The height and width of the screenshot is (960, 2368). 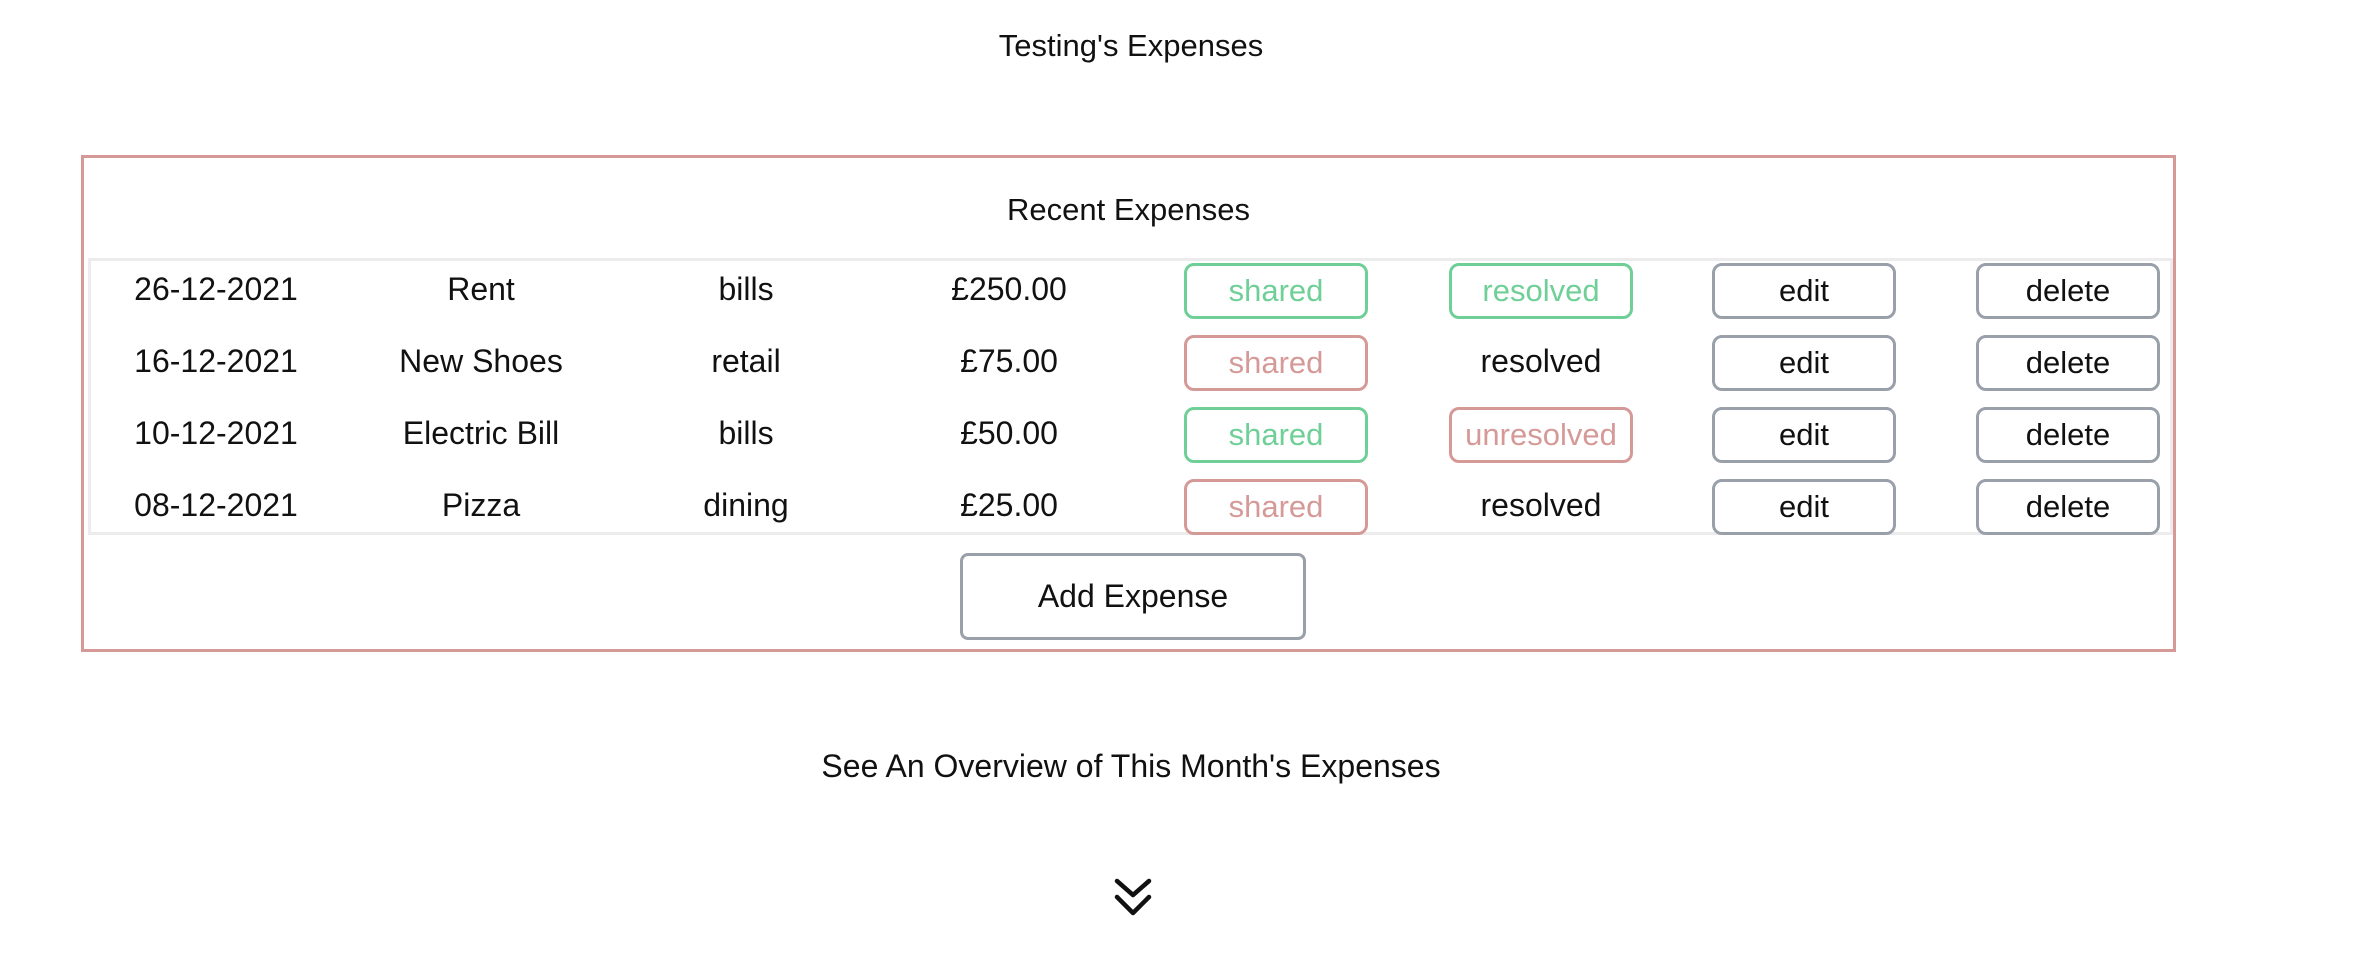 I want to click on expense-amount: £250.00, so click(x=1009, y=289).